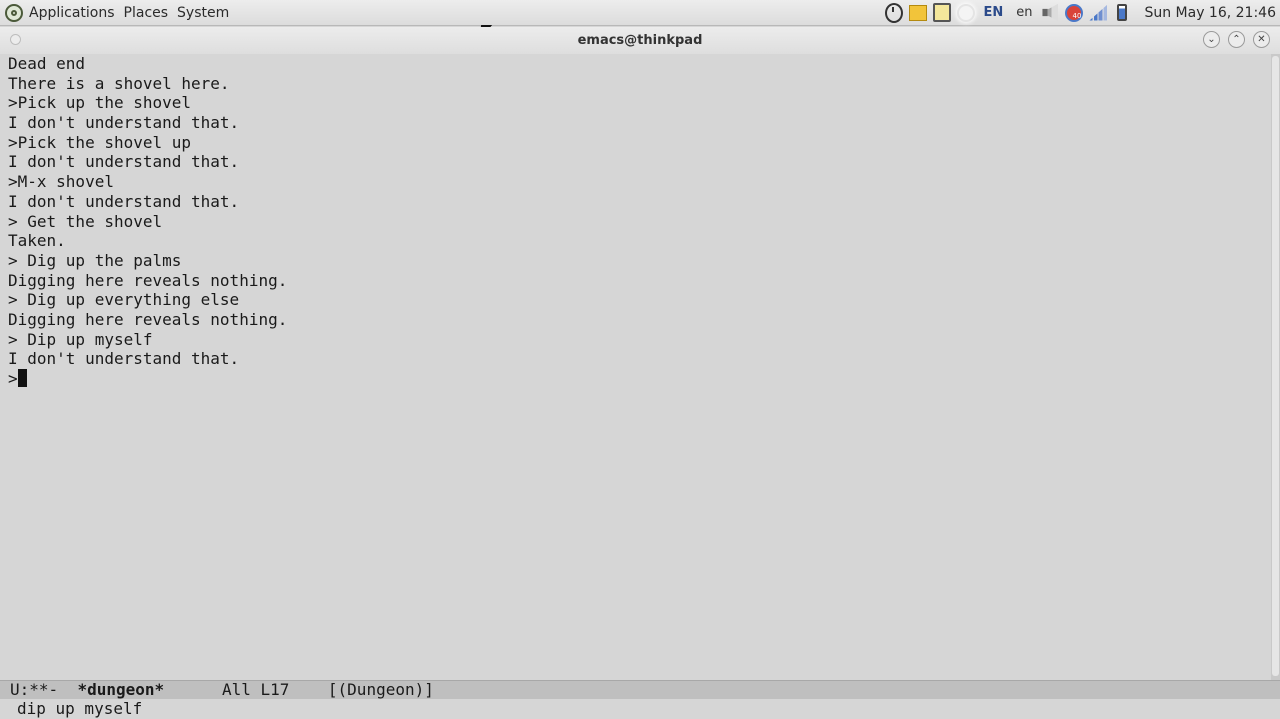 Image resolution: width=1280 pixels, height=719 pixels. I want to click on keyboard-layout-indicator: EN, so click(993, 12).